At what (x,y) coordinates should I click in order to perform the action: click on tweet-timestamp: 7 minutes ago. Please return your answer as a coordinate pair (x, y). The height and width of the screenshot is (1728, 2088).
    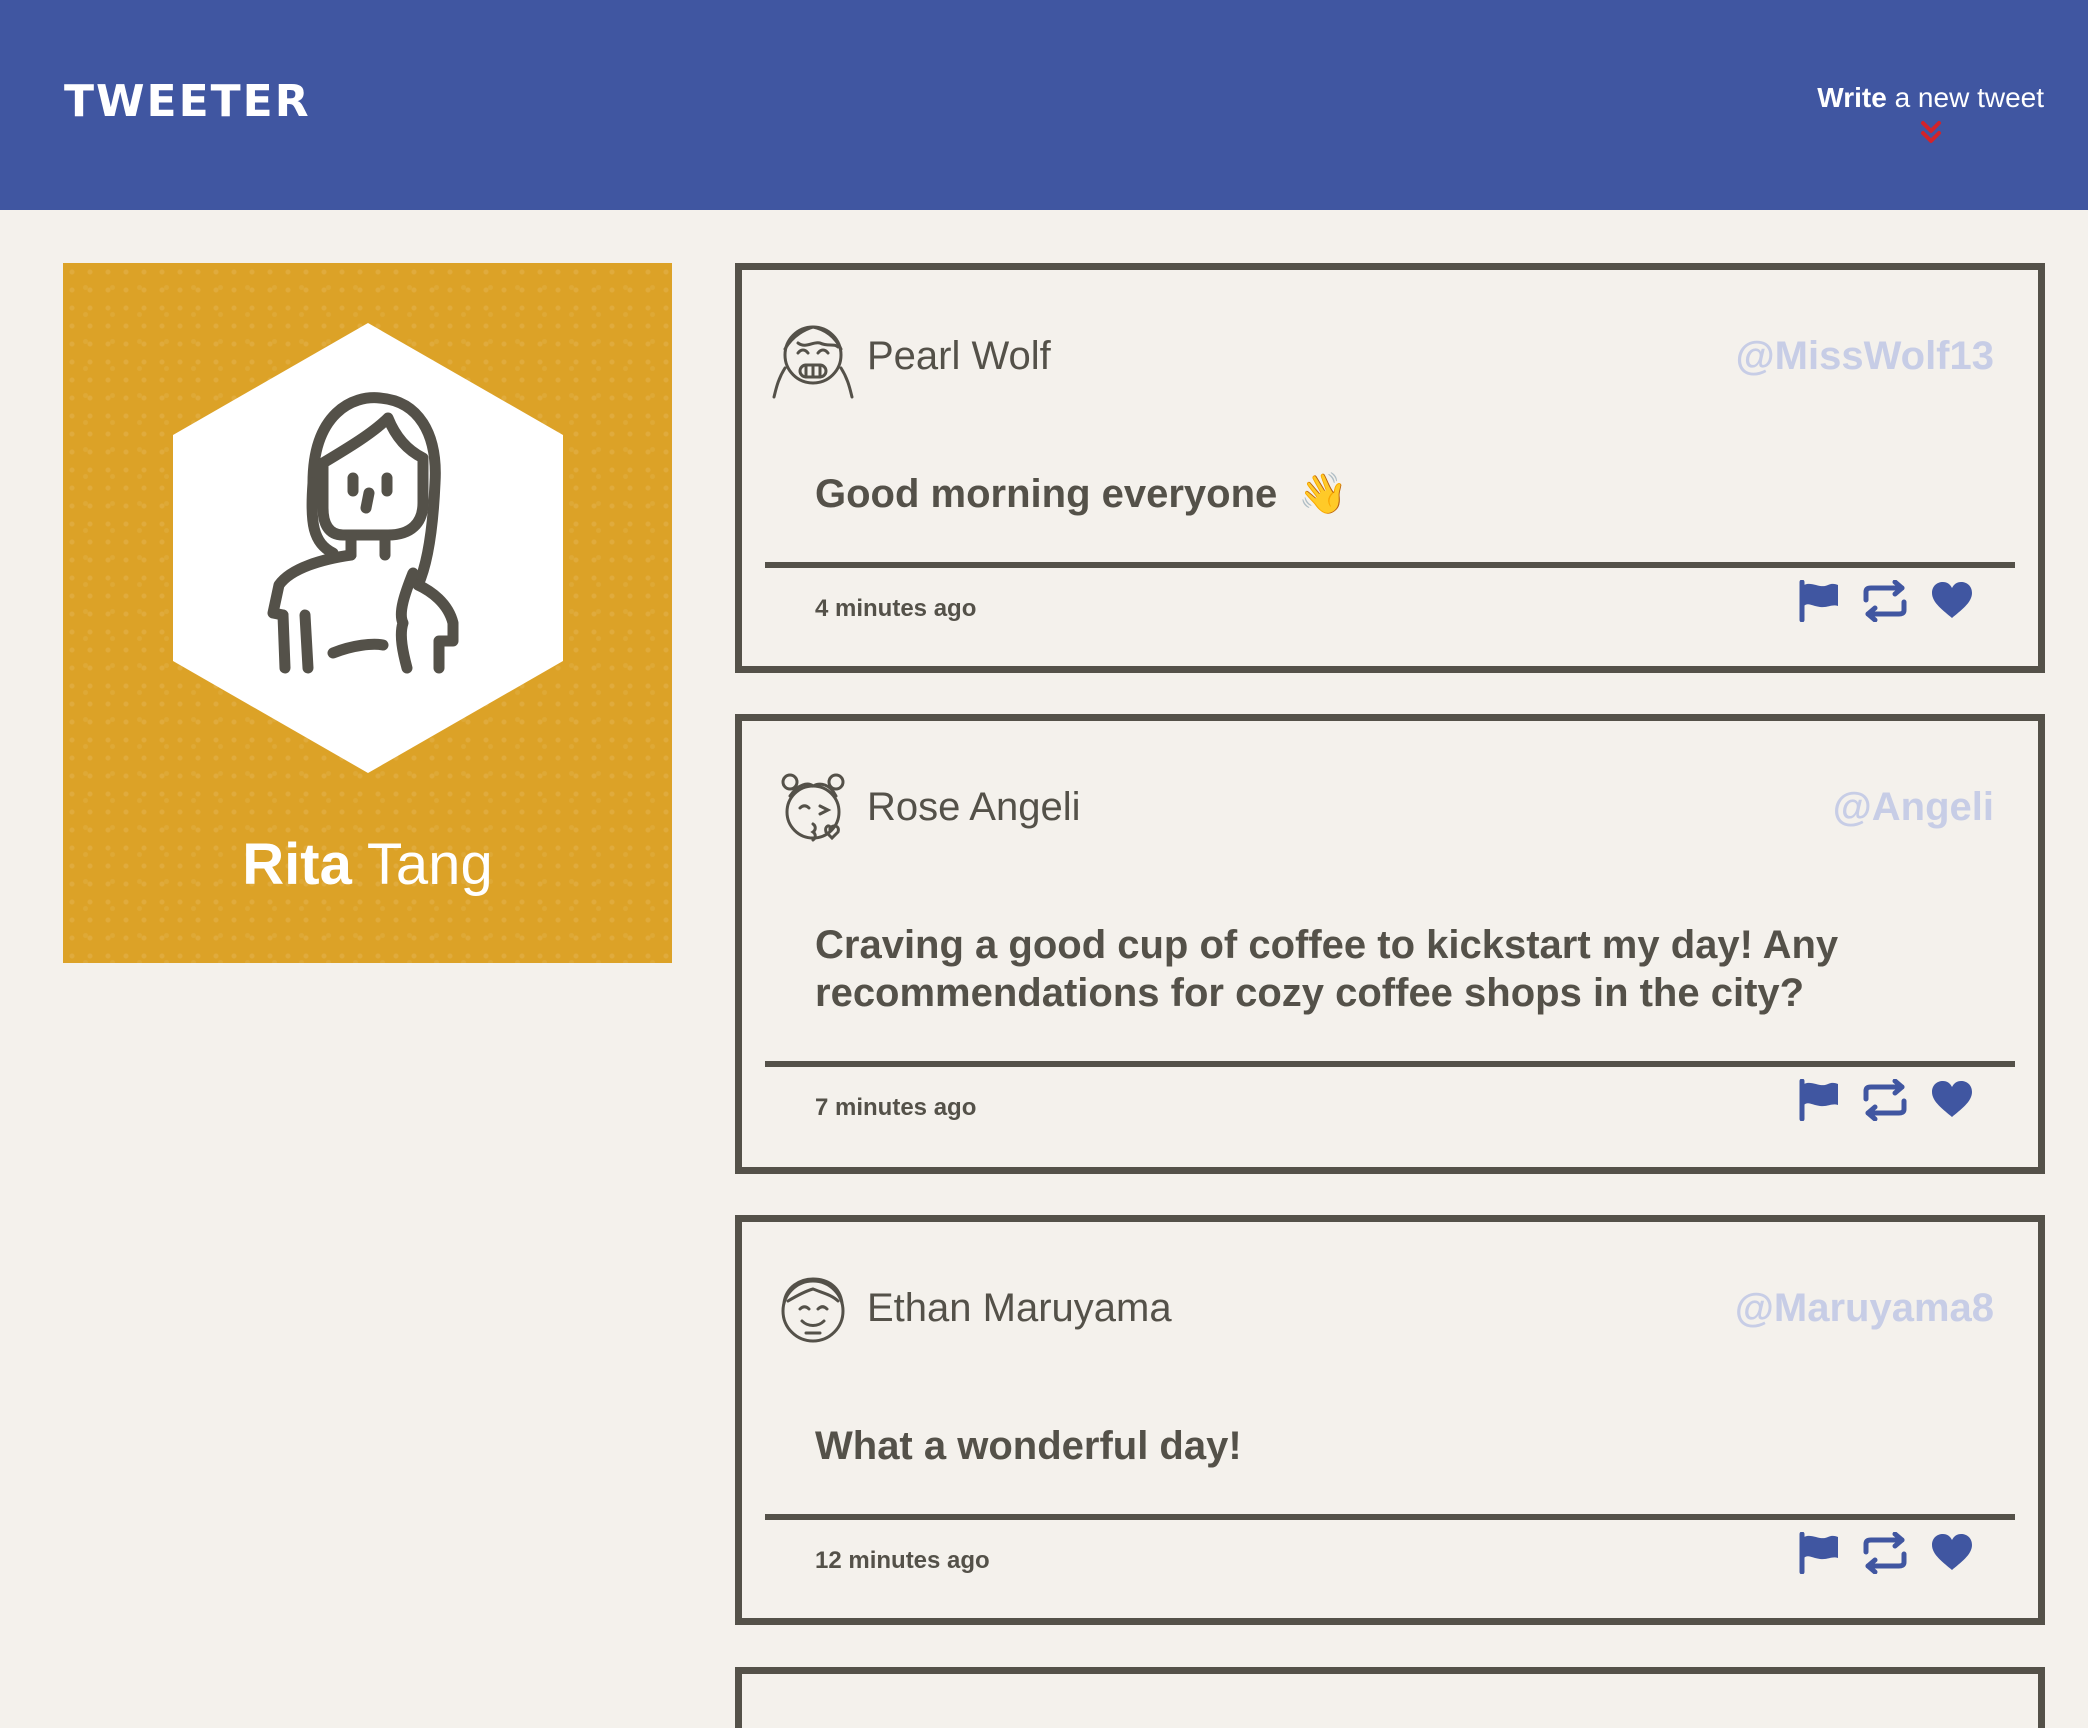
    Looking at the image, I should click on (896, 1107).